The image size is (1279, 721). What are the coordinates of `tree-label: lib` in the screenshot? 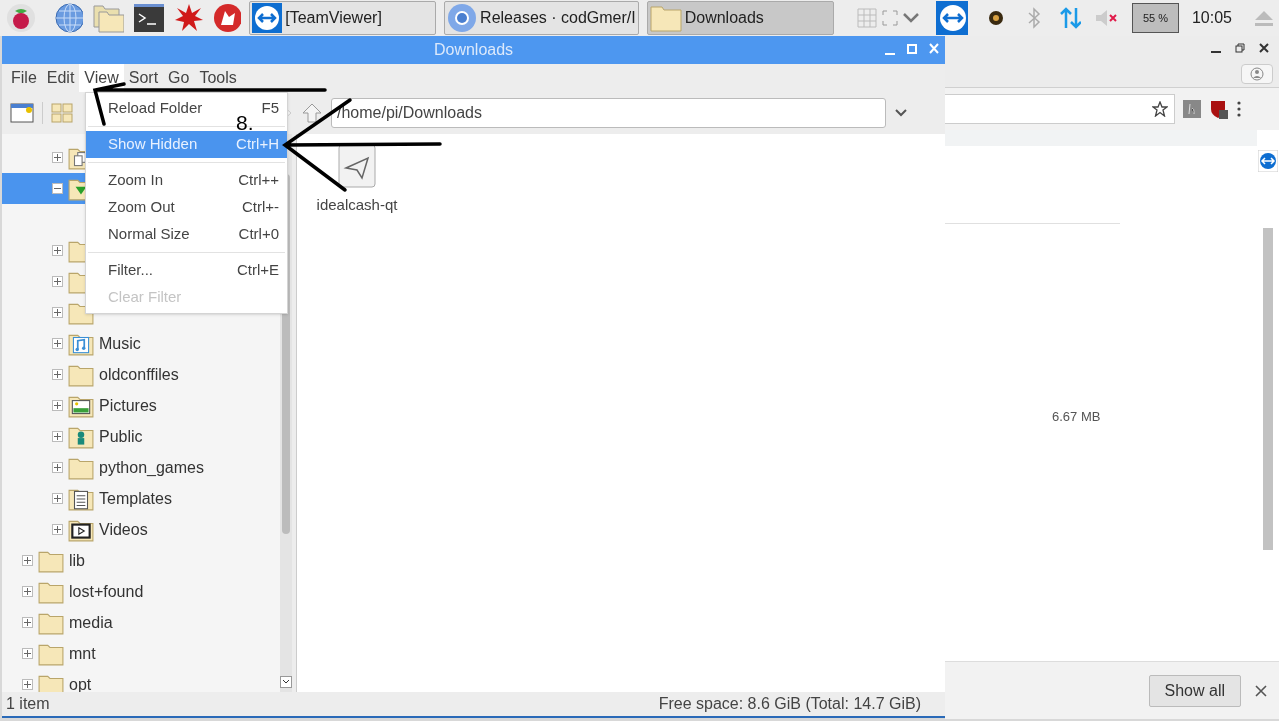 It's located at (77, 560).